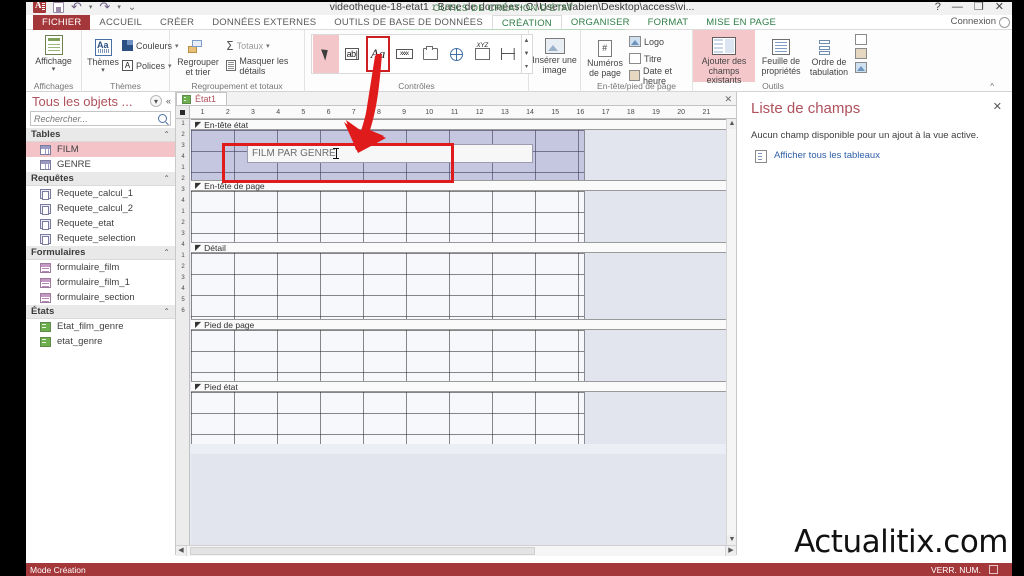 The image size is (1024, 576). Describe the element at coordinates (526, 22) in the screenshot. I see `tab-creation: CRÉATION` at that location.